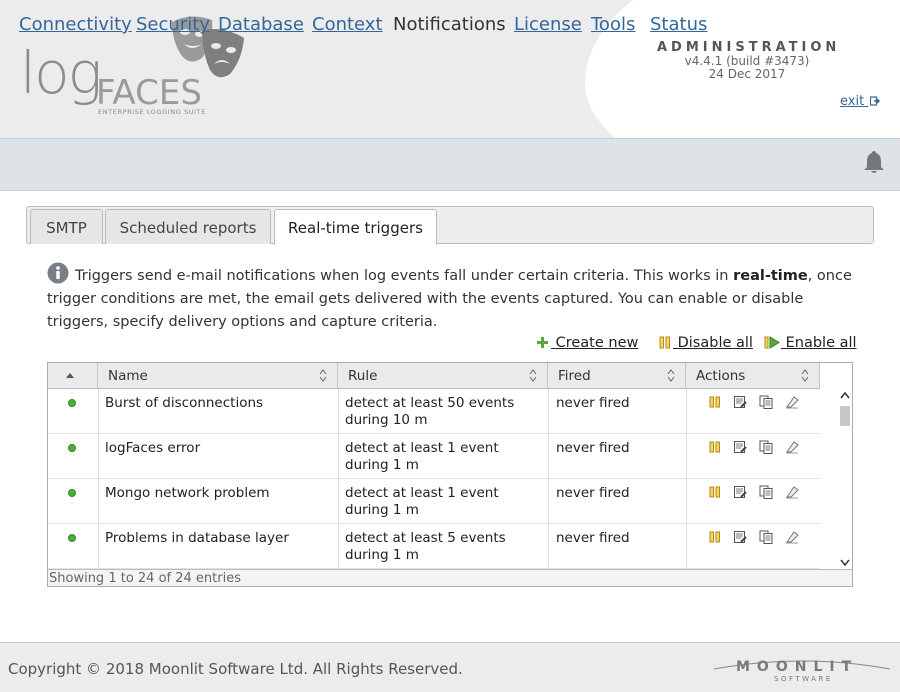 This screenshot has width=900, height=692. I want to click on enable-all-link: Enable all, so click(819, 343).